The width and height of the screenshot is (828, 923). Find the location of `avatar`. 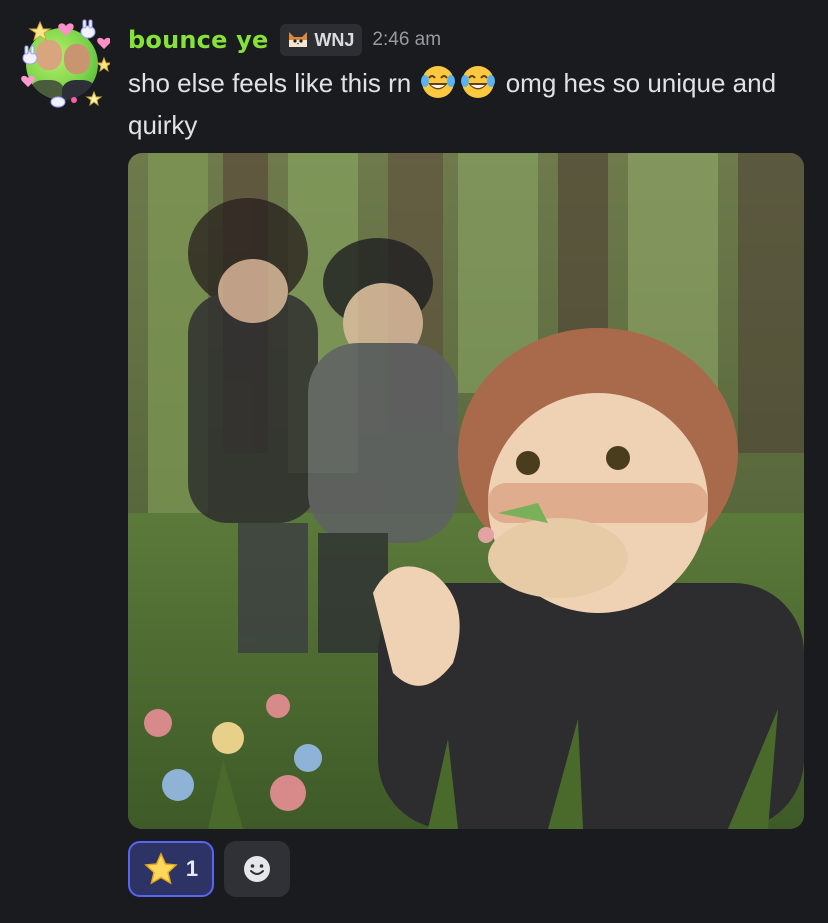

avatar is located at coordinates (64, 64).